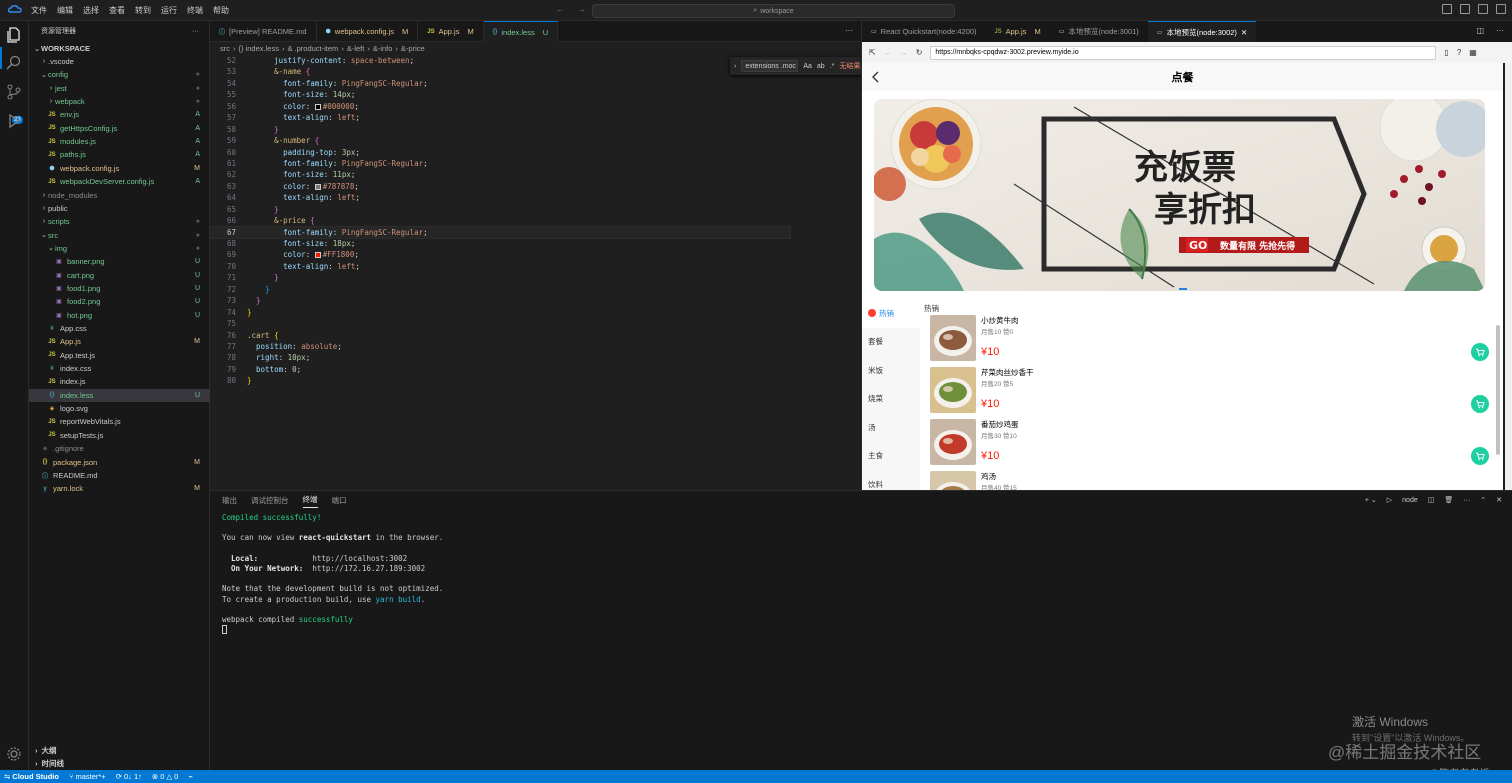 The image size is (1512, 783). I want to click on maximize-panel-icon: ⌃, so click(1483, 500).